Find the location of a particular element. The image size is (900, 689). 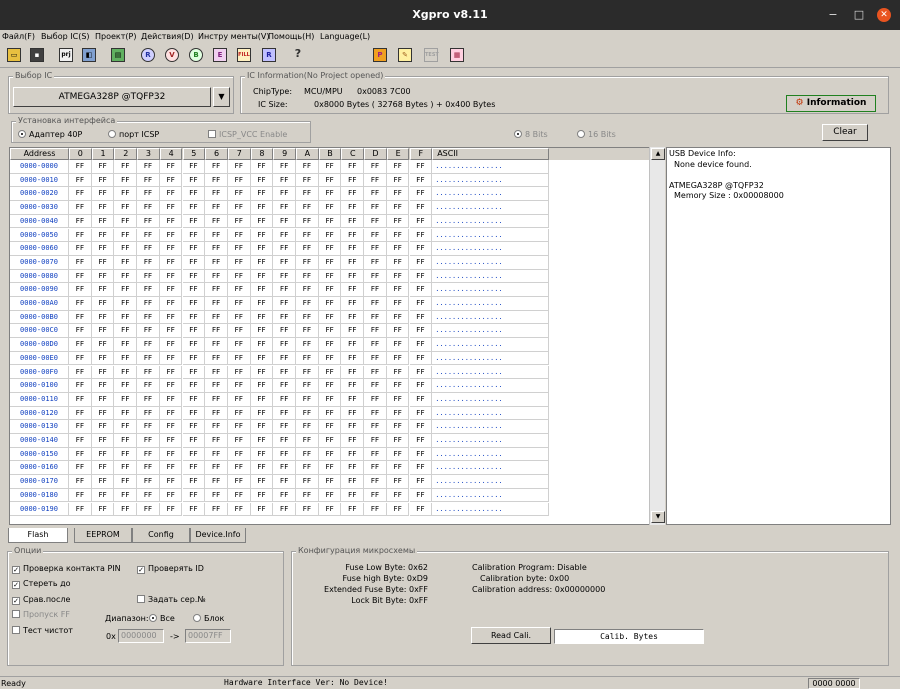

close-button: ✕ is located at coordinates (884, 15).